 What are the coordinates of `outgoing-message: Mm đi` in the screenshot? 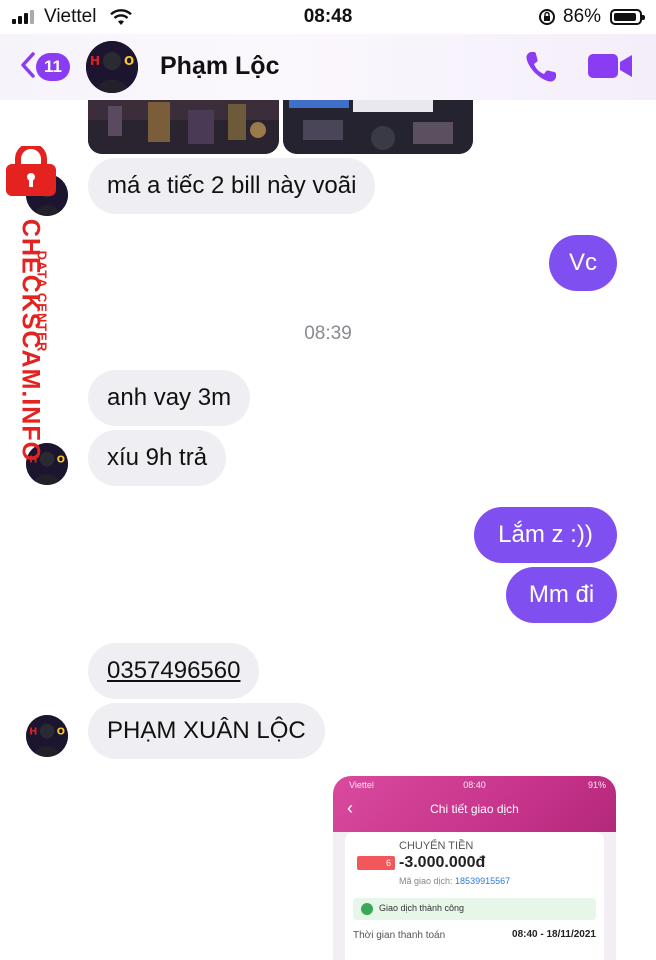 It's located at (561, 595).